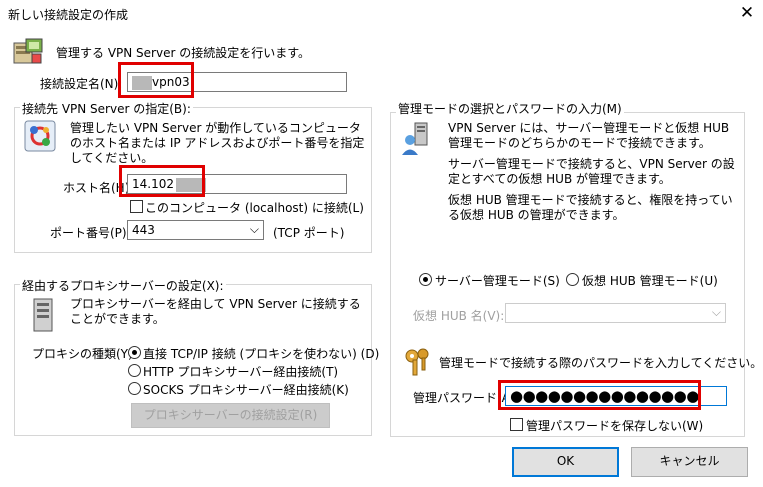 This screenshot has width=763, height=487. What do you see at coordinates (195, 230) in the screenshot?
I see `port-select: 443 ⌵` at bounding box center [195, 230].